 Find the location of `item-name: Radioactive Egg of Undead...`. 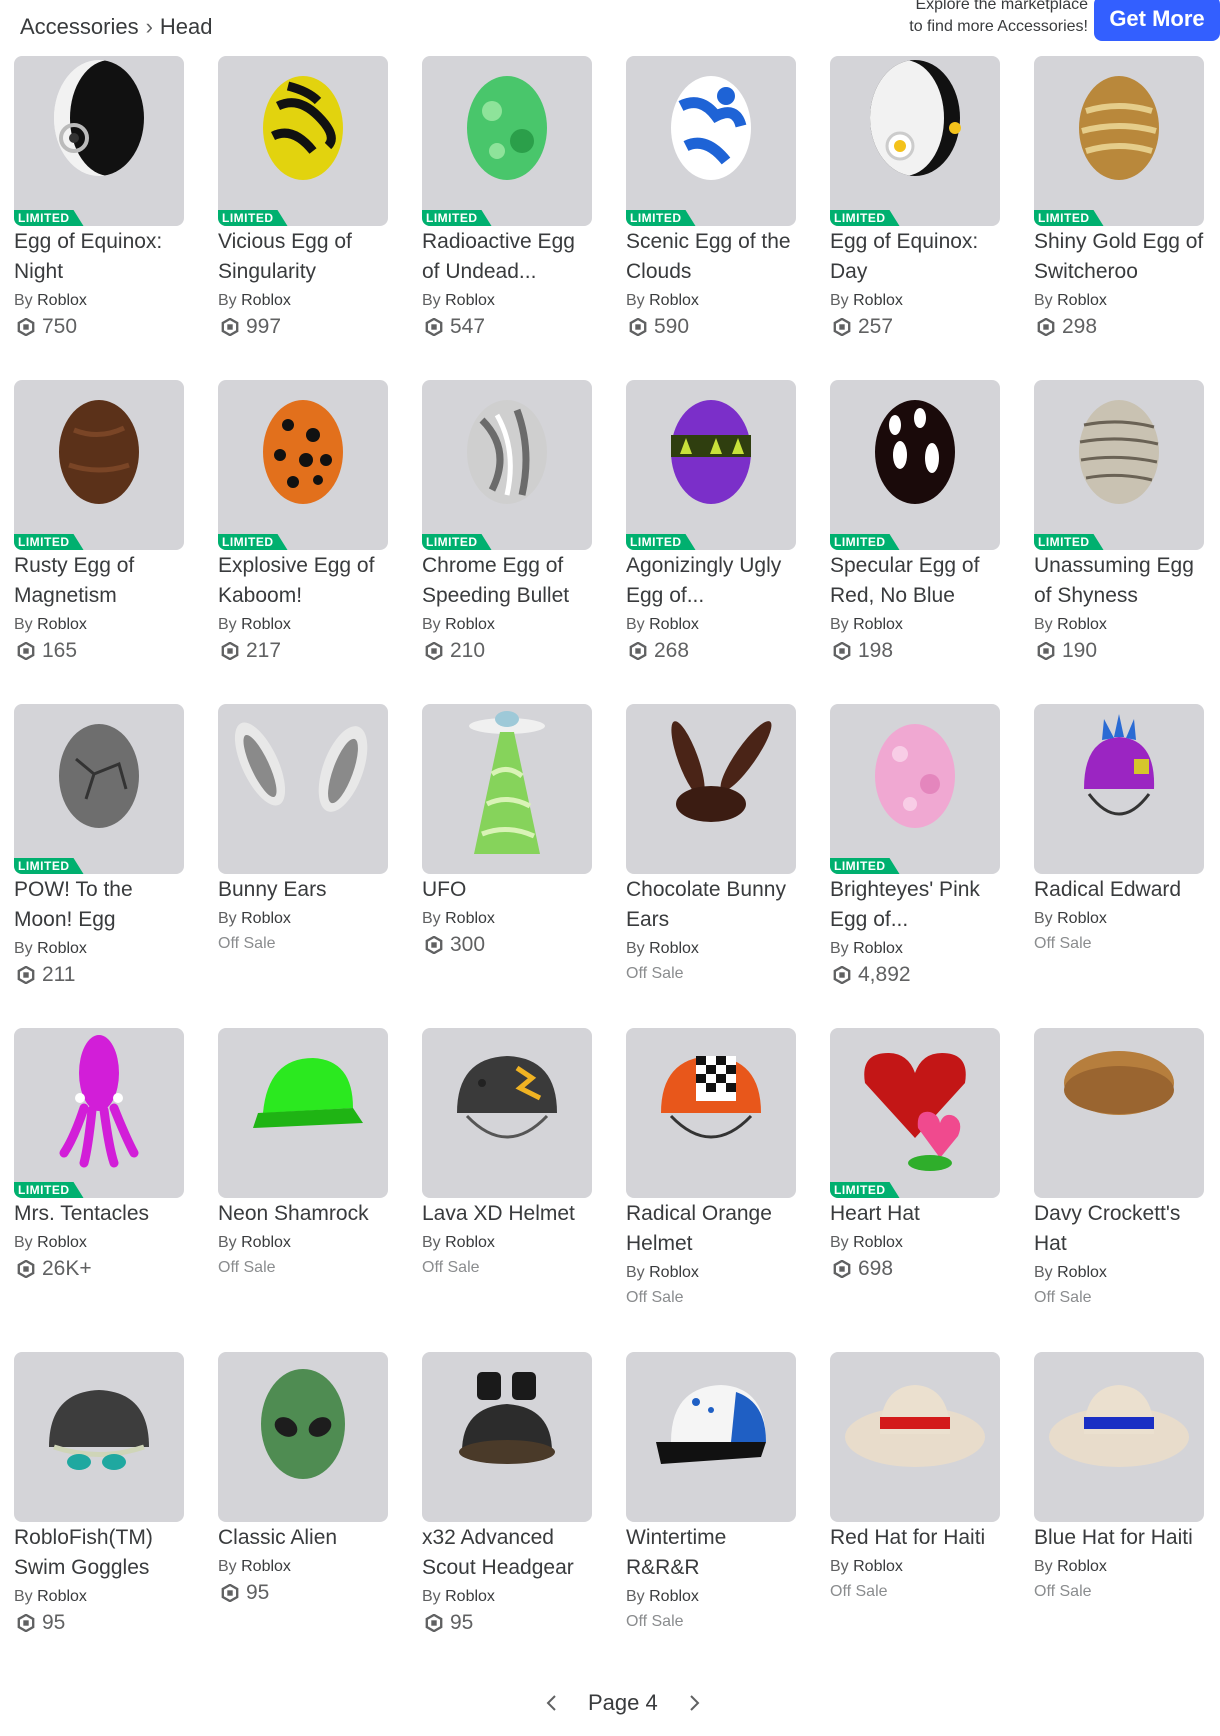

item-name: Radioactive Egg of Undead... is located at coordinates (507, 257).